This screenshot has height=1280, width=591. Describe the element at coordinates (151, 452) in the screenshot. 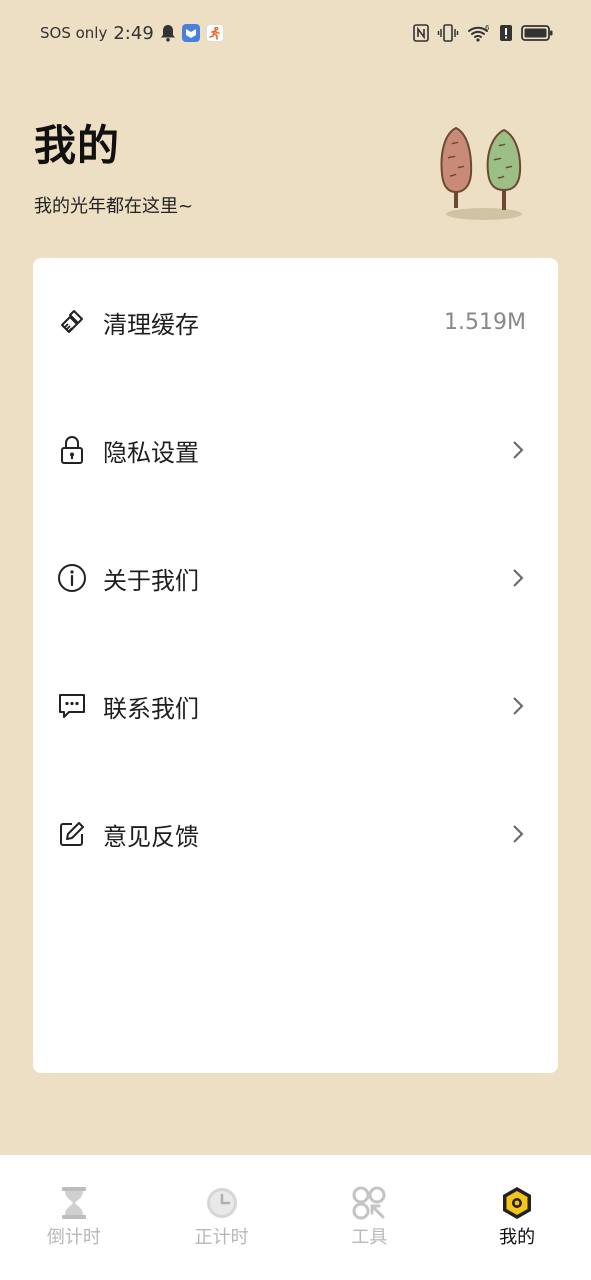

I see `menu-item-label: 隐私设置` at that location.